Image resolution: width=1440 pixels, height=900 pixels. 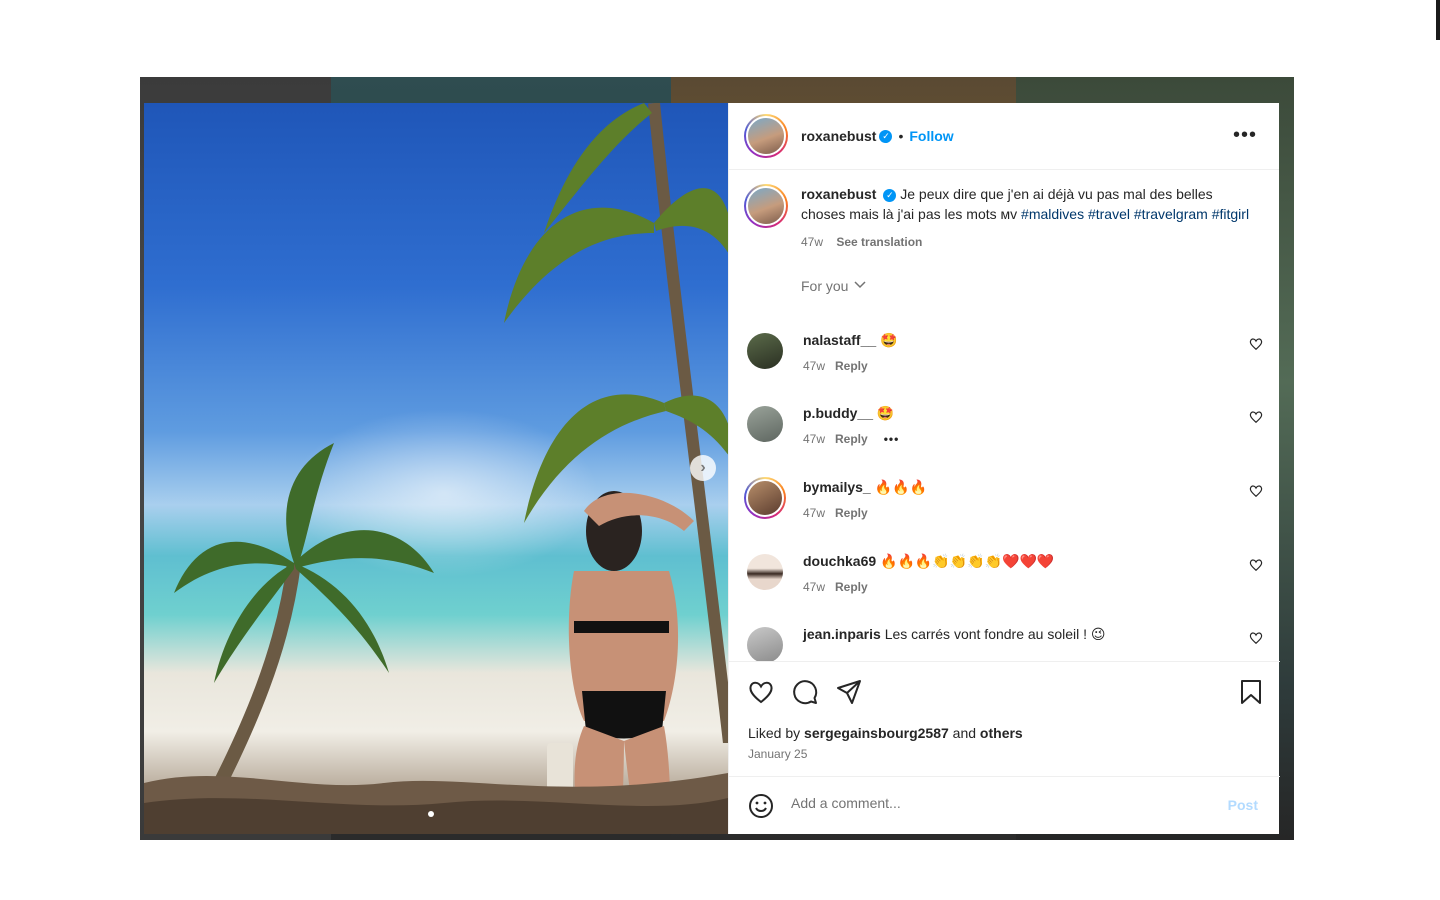 I want to click on comment-item: bymailys_ 🔥🔥🔥 47w Reply, so click(x=1005, y=507).